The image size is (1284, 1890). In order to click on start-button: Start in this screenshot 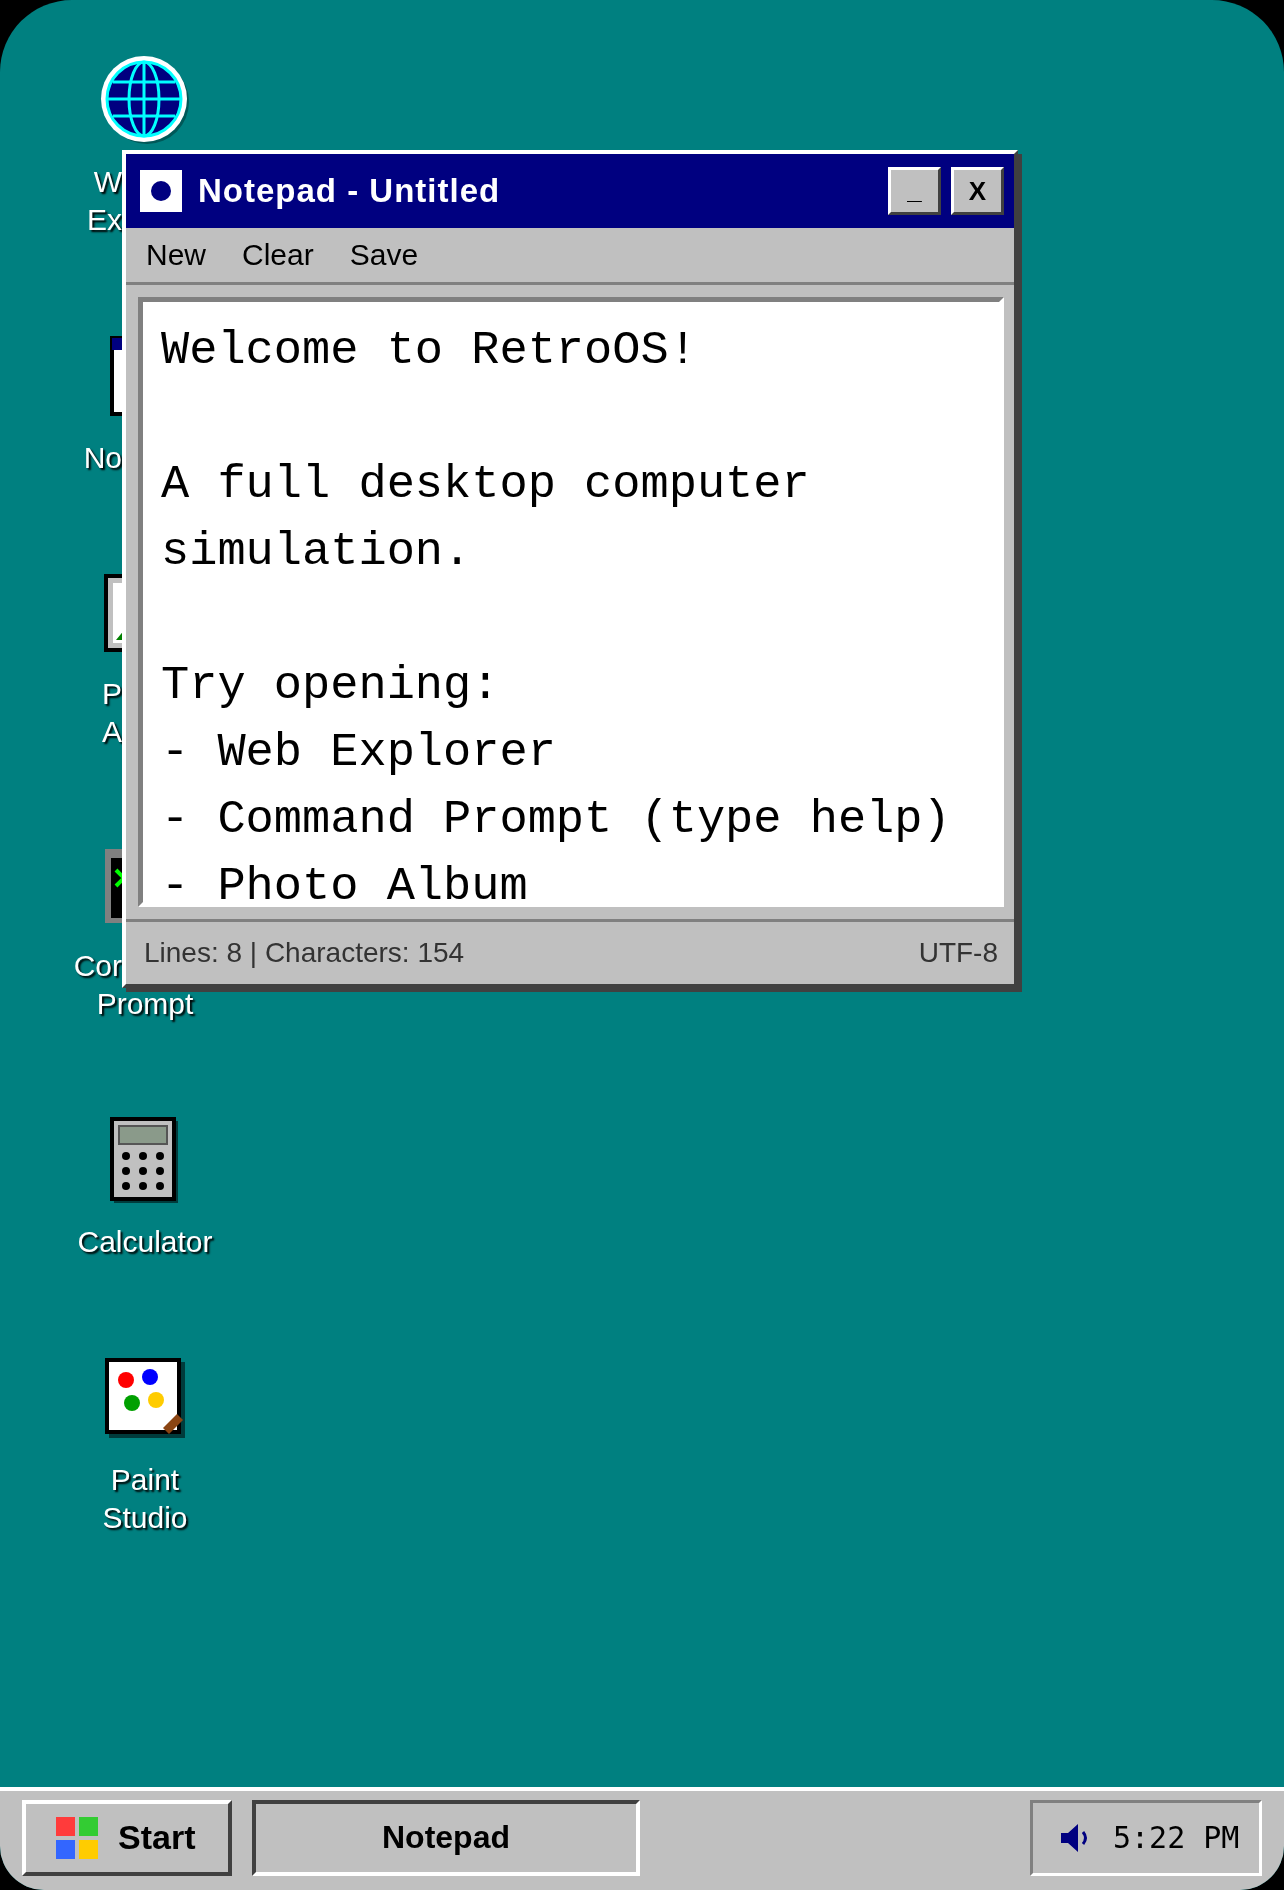, I will do `click(127, 1837)`.